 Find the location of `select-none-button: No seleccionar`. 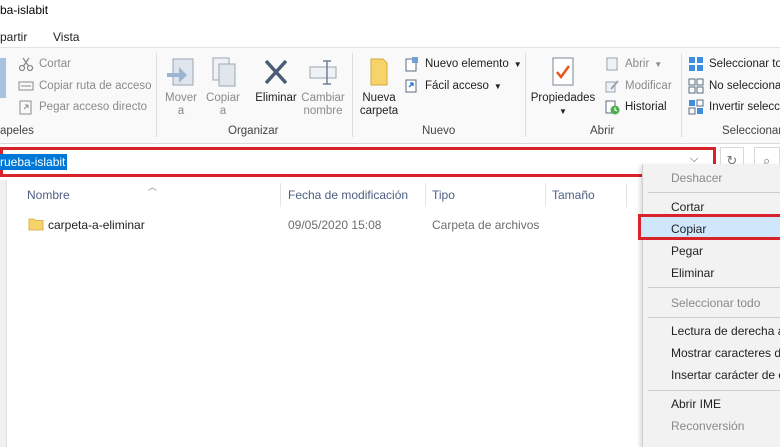

select-none-button: No seleccionar is located at coordinates (734, 86).